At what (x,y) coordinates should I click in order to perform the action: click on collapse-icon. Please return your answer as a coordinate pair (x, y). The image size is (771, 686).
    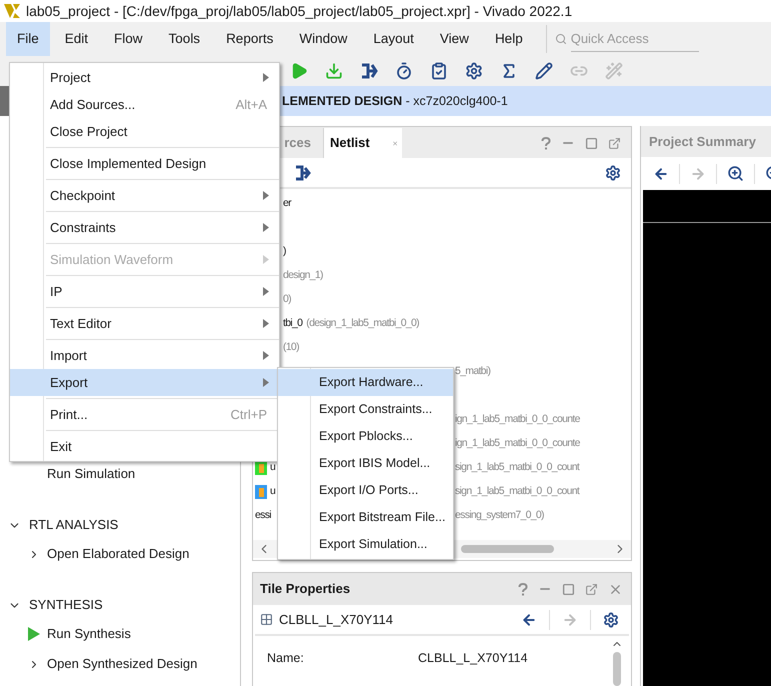
    Looking at the image, I should click on (303, 172).